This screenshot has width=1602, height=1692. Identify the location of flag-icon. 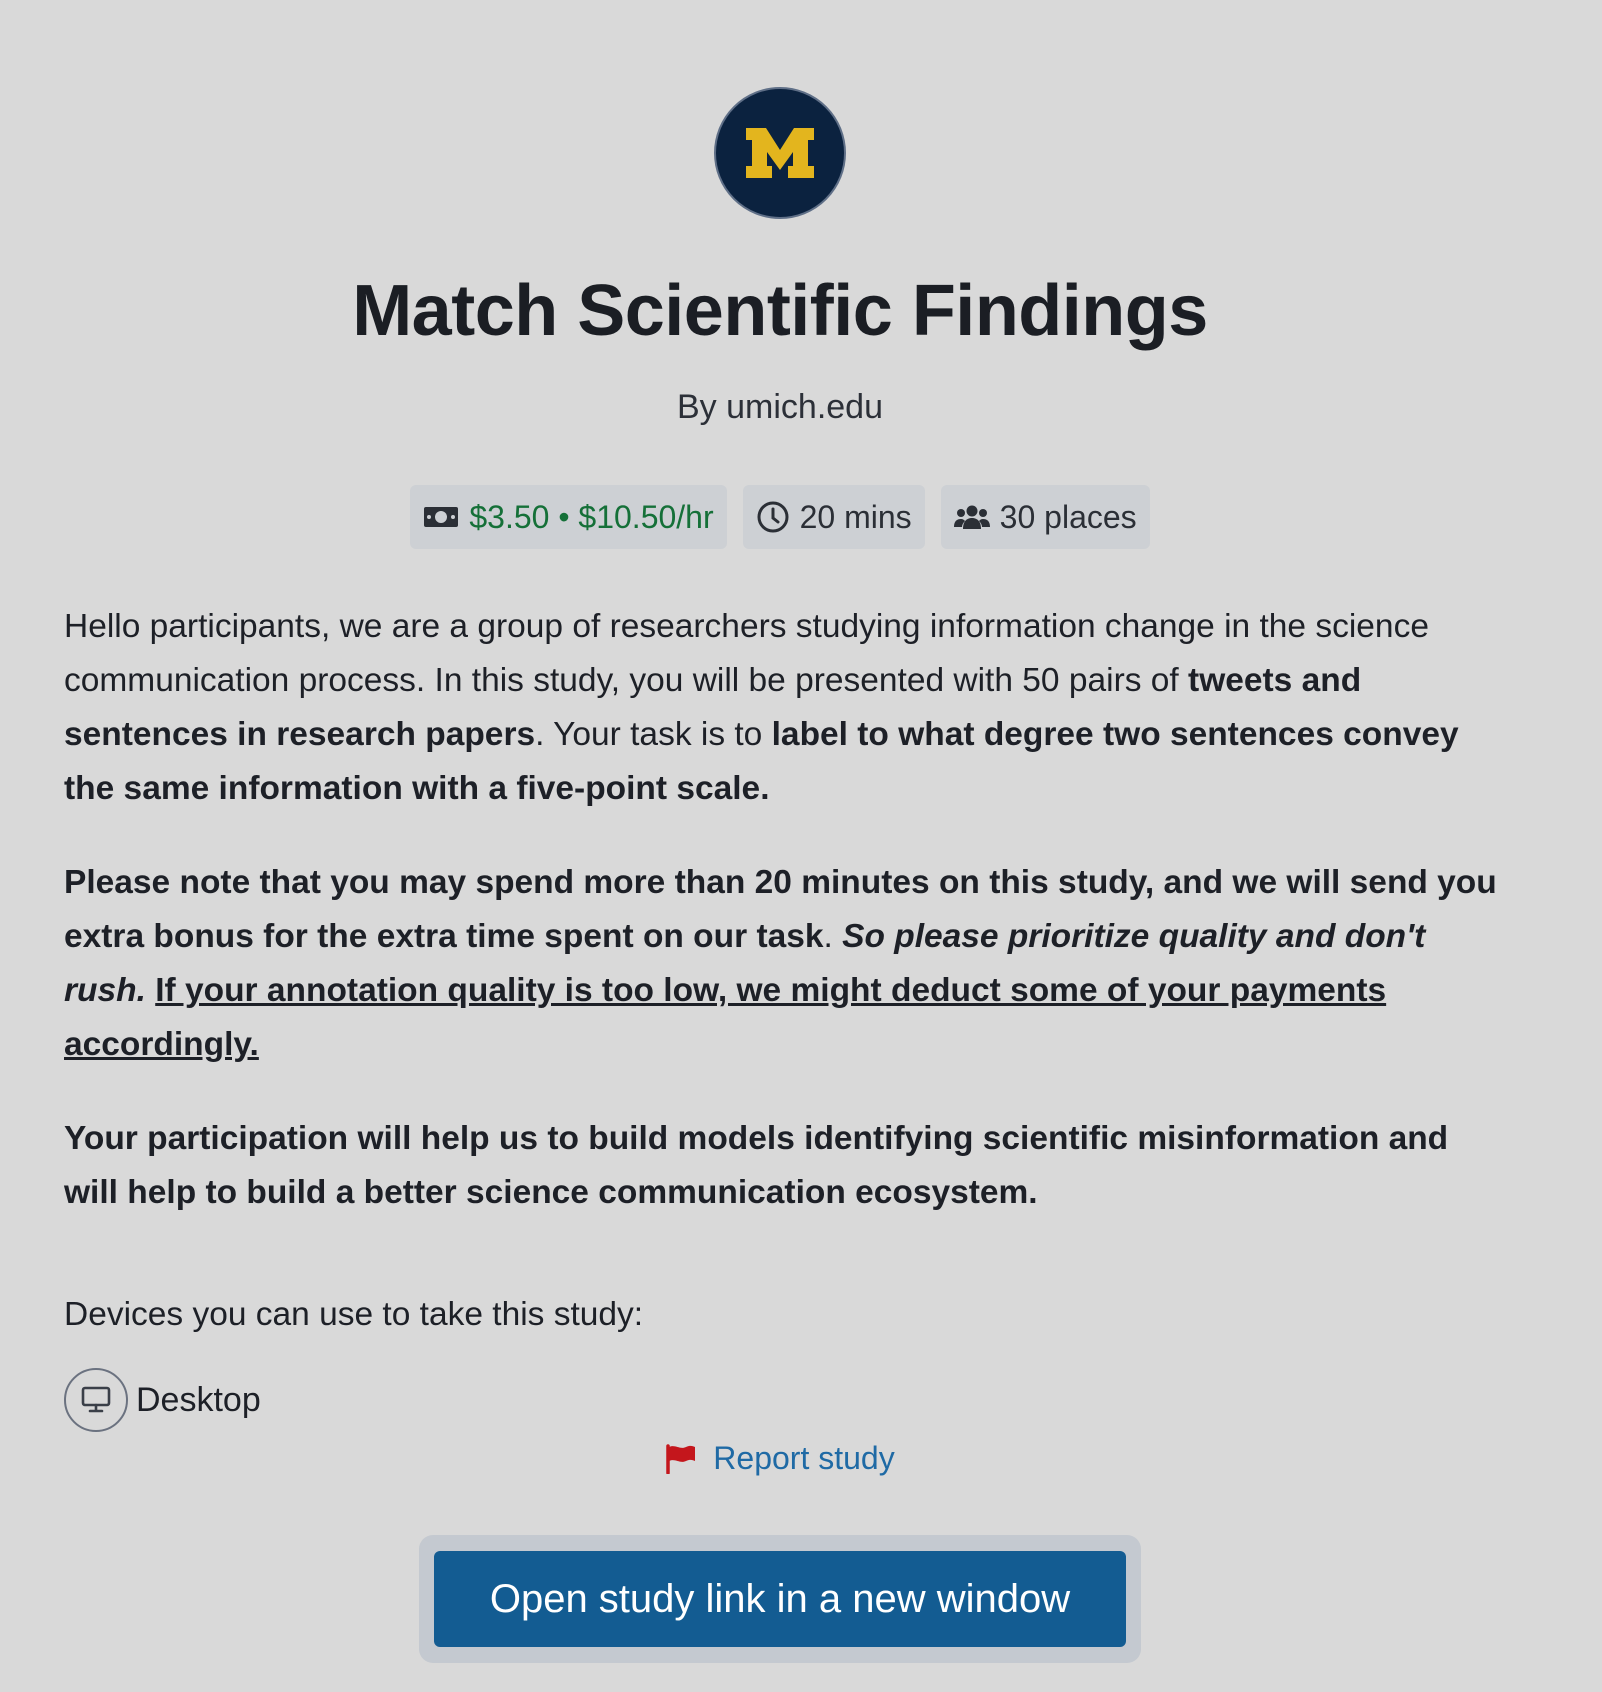
(681, 1458).